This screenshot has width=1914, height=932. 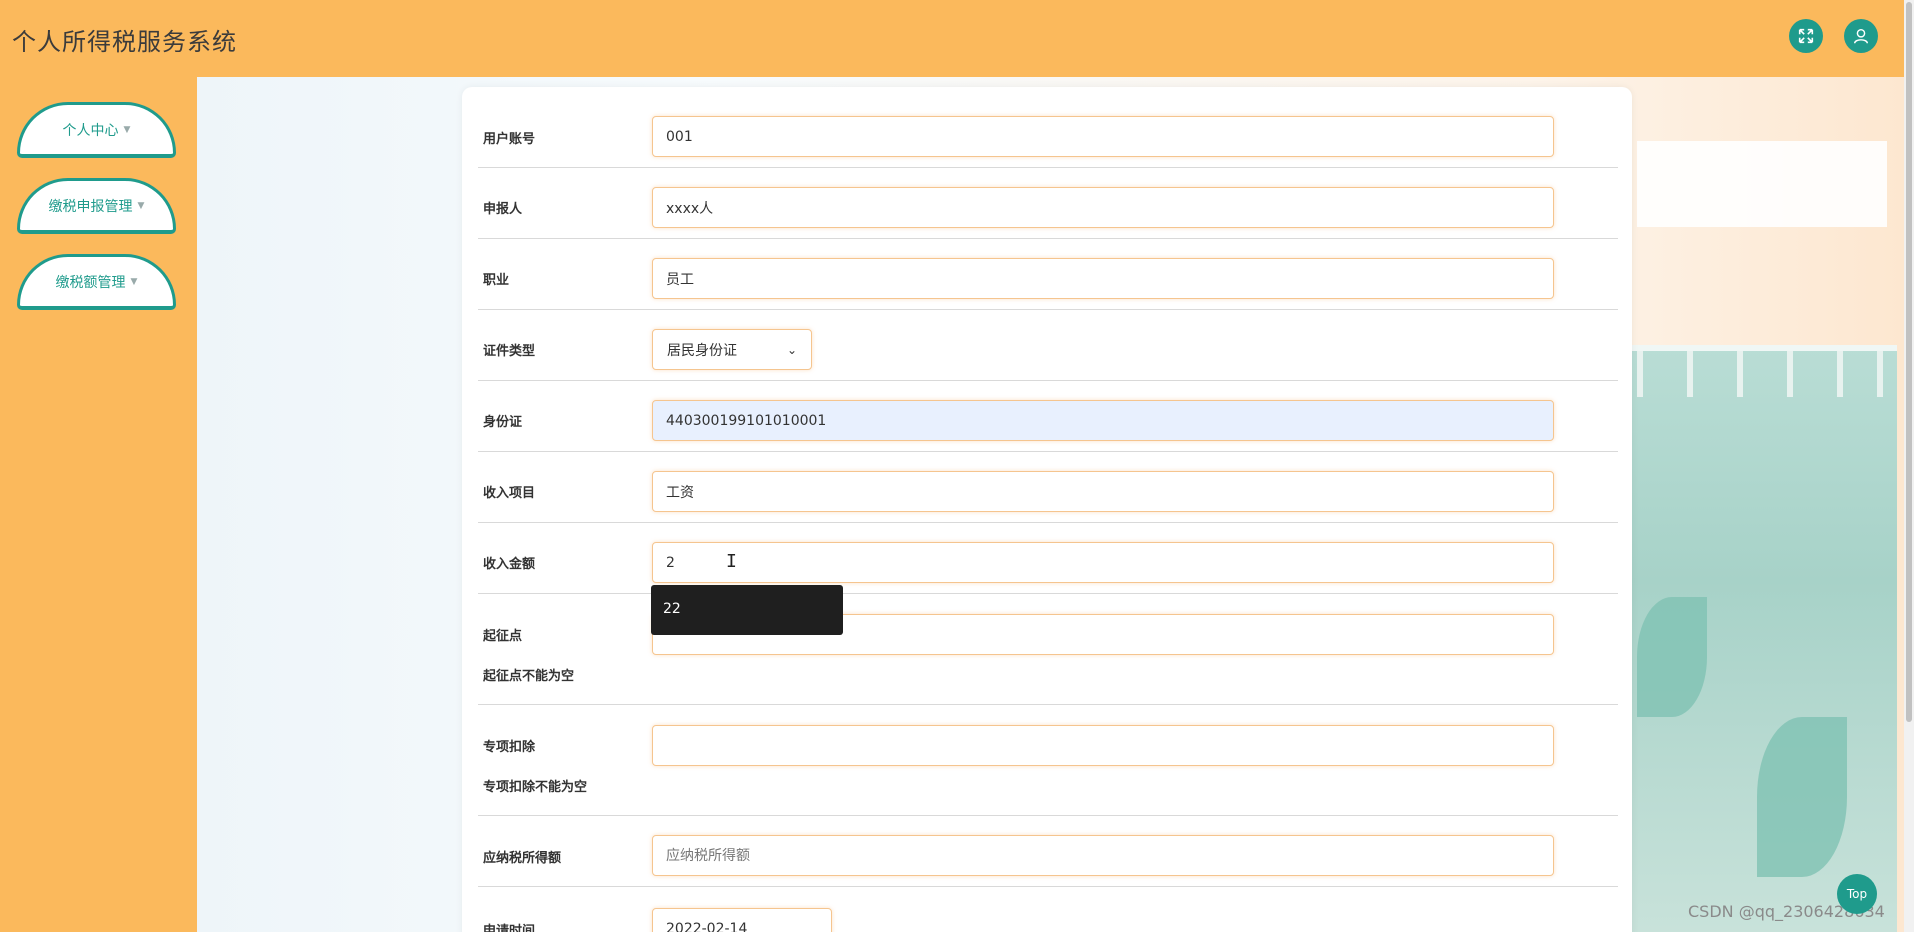 I want to click on expand-icon, so click(x=1806, y=36).